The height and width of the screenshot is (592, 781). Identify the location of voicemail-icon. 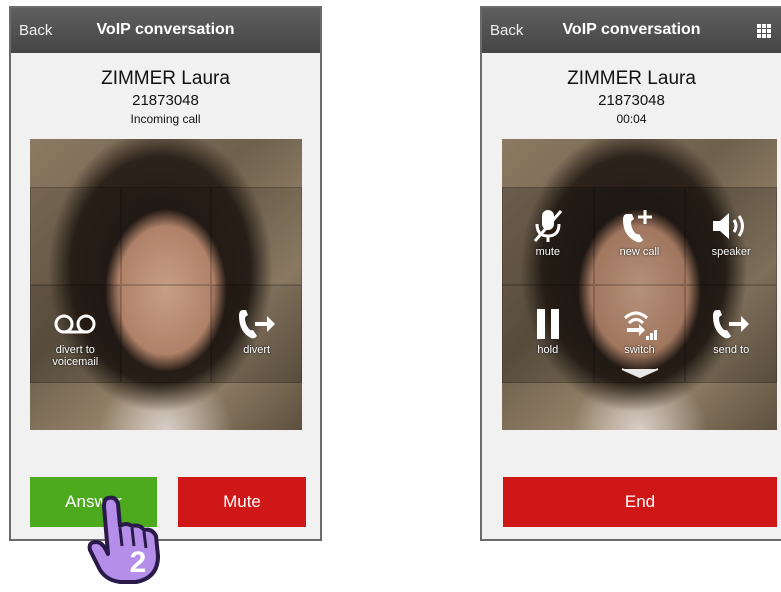
(75, 324).